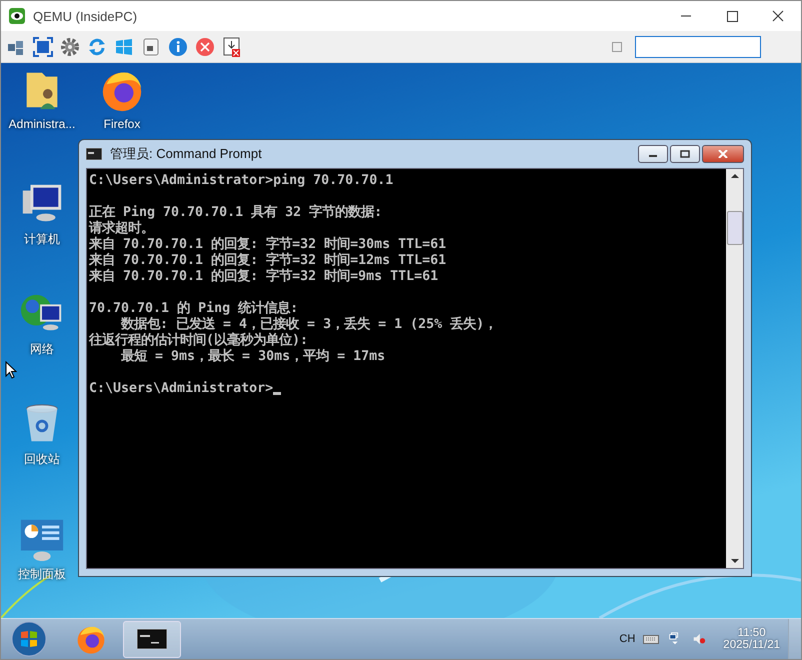 This screenshot has width=802, height=660. I want to click on desktop-icon-label: 回收站, so click(42, 459).